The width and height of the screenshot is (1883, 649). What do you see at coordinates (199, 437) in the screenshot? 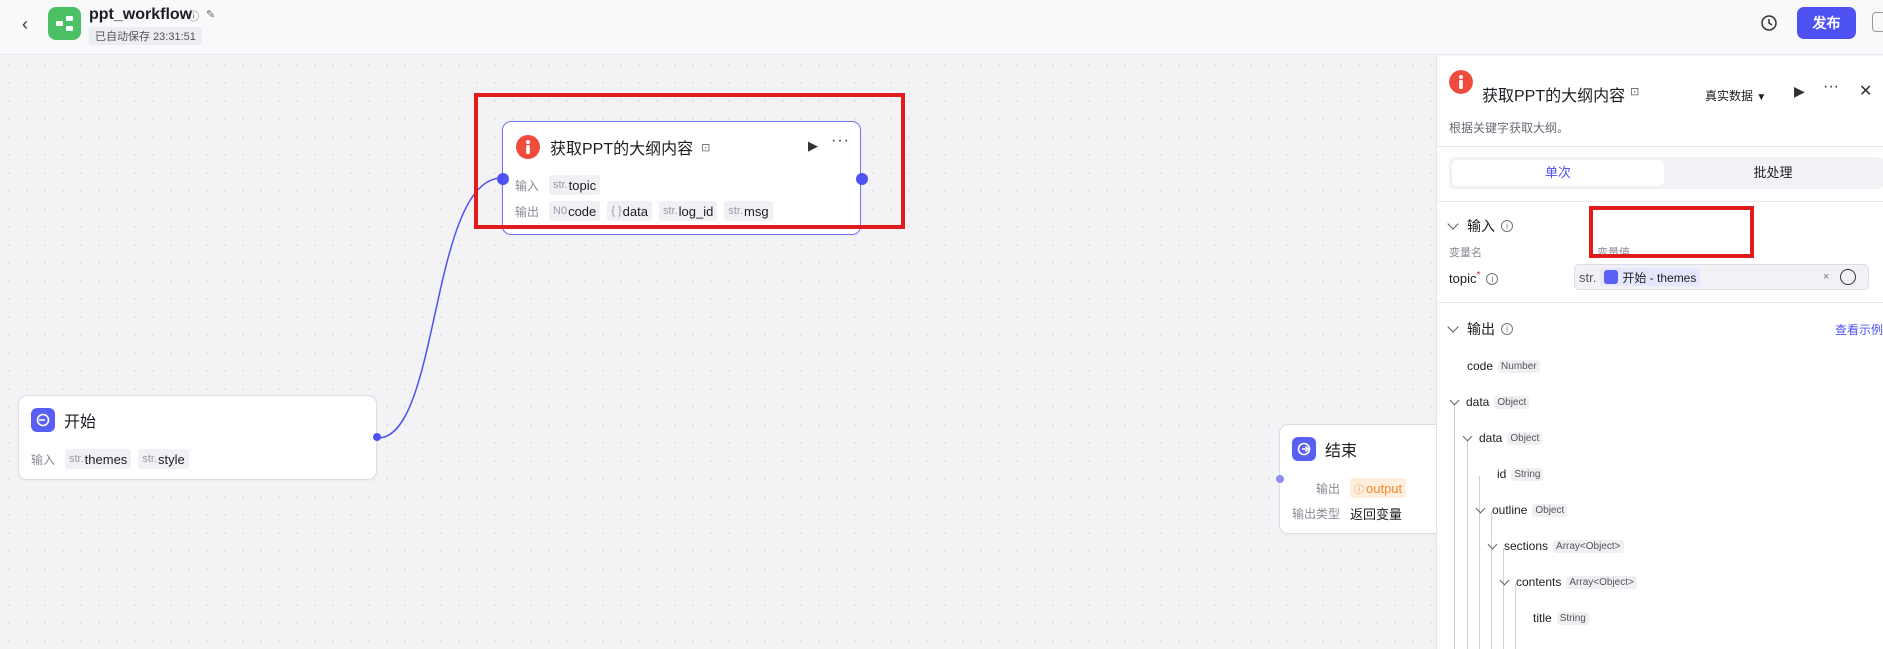
I see `start-node: 开始 输入 str. themes str. style` at bounding box center [199, 437].